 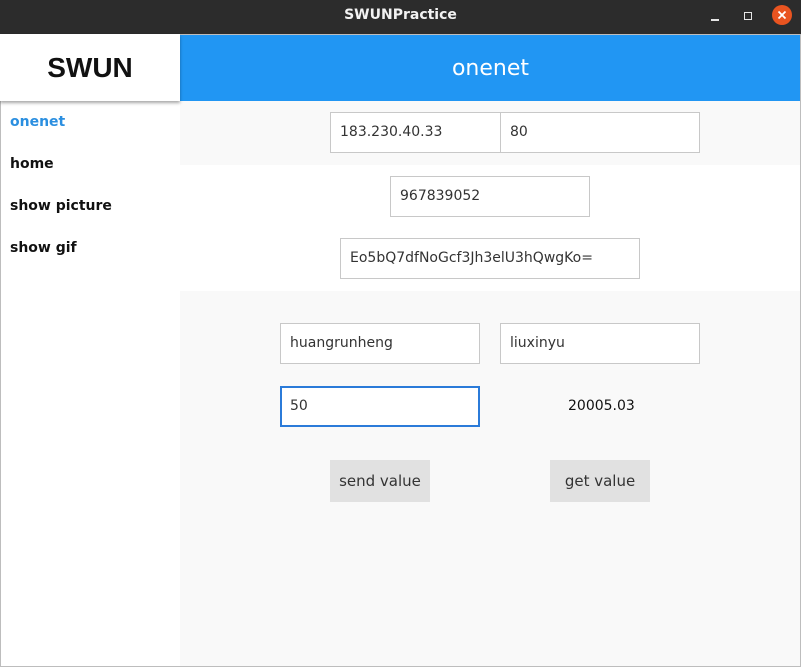 What do you see at coordinates (715, 16) in the screenshot?
I see `minimize-icon` at bounding box center [715, 16].